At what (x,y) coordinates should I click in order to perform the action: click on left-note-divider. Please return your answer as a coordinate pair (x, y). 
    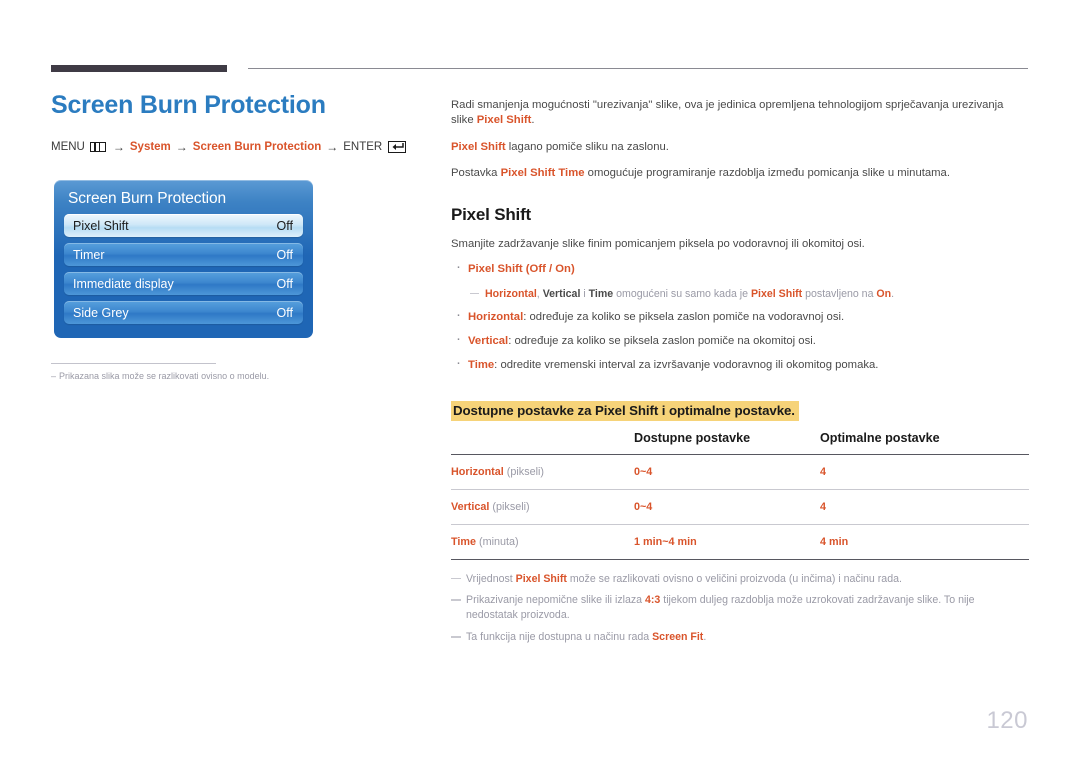
    Looking at the image, I should click on (133, 363).